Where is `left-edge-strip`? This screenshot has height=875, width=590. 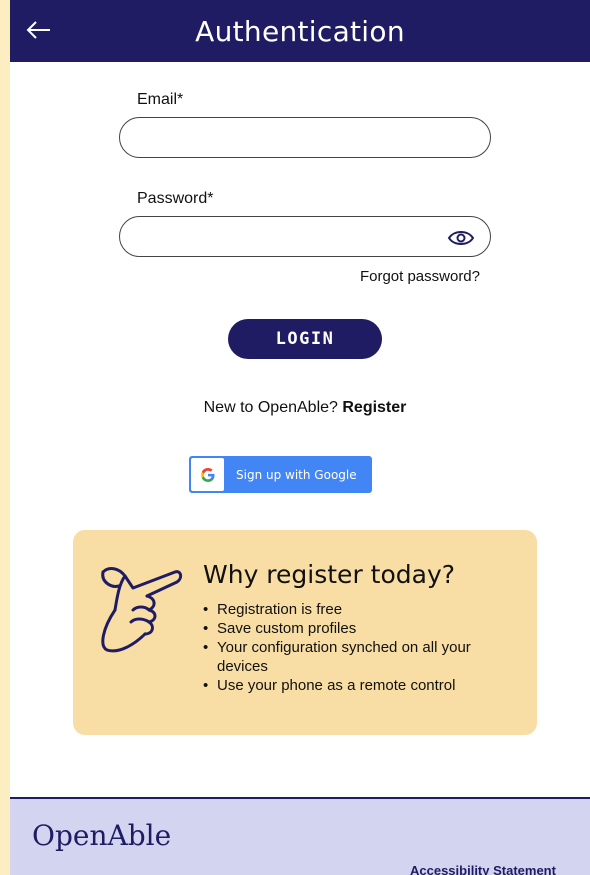 left-edge-strip is located at coordinates (5, 437).